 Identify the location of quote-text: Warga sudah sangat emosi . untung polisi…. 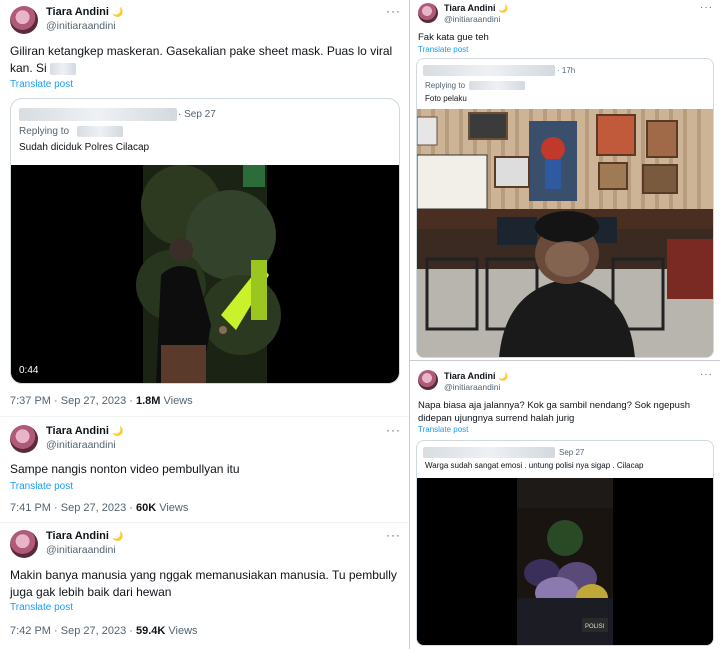
(534, 465).